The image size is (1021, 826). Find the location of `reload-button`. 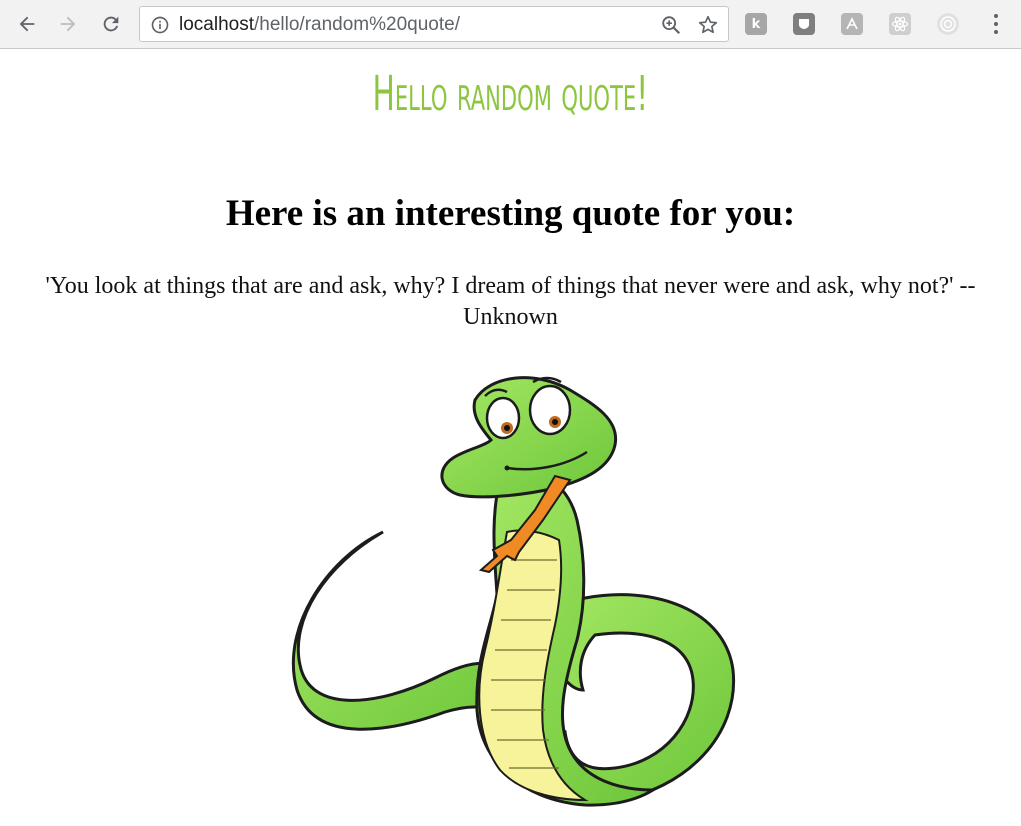

reload-button is located at coordinates (111, 24).